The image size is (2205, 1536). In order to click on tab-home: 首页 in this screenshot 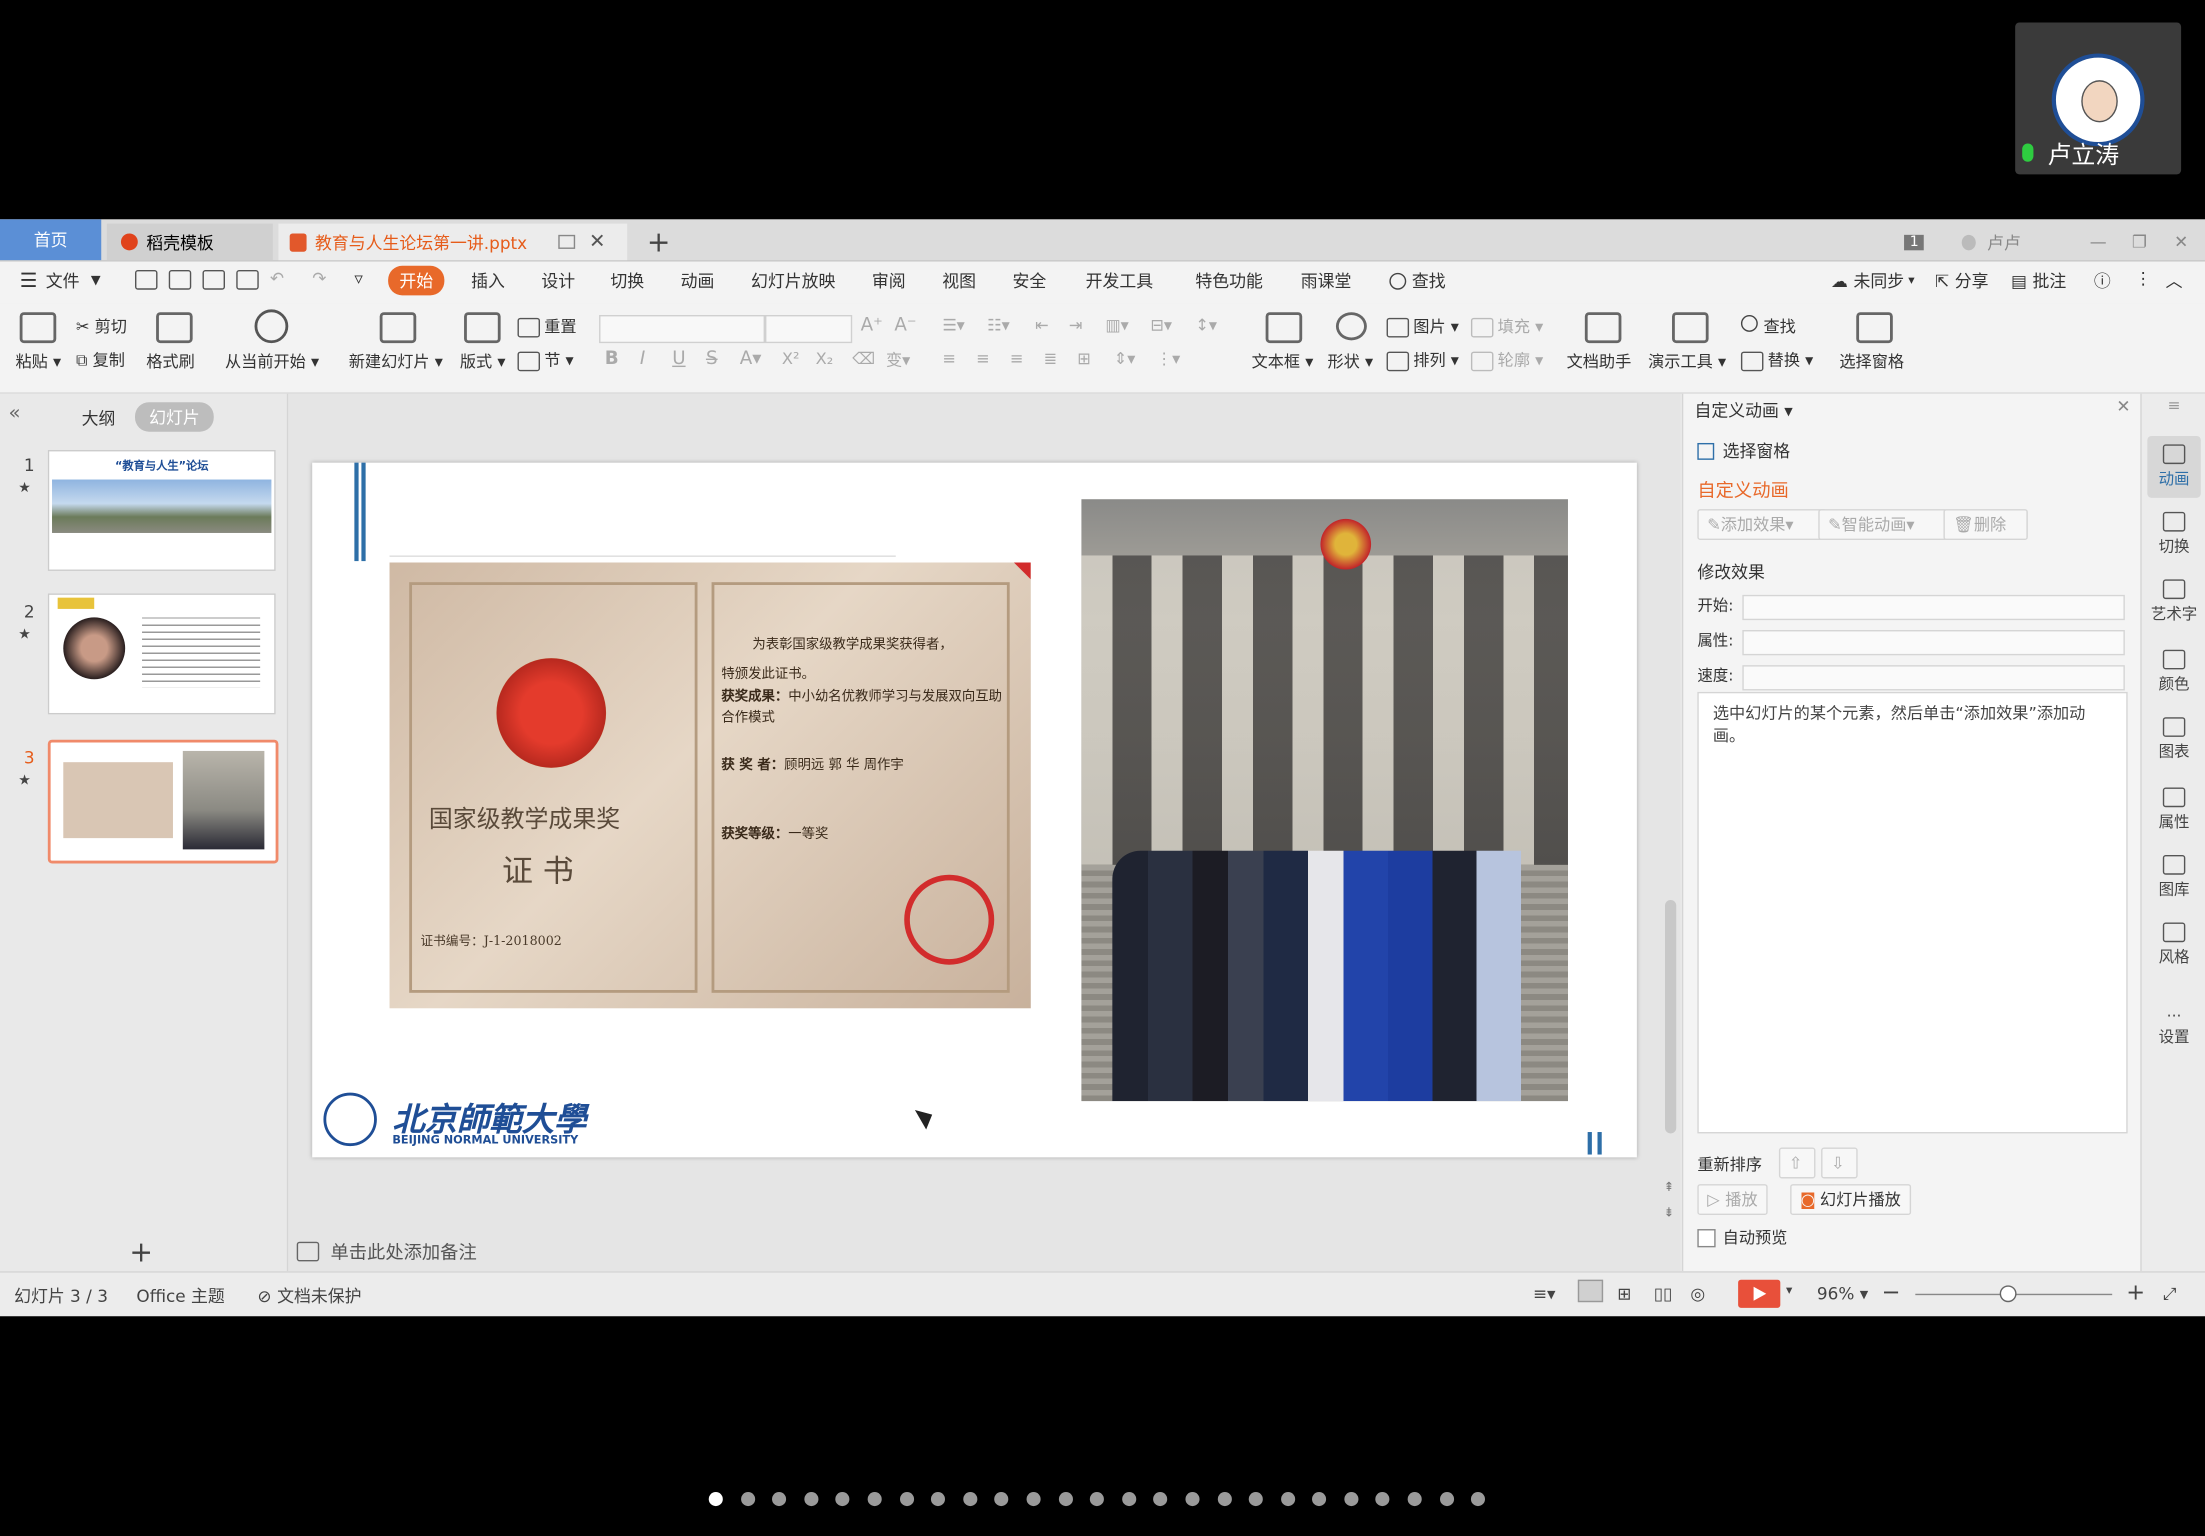, I will do `click(51, 240)`.